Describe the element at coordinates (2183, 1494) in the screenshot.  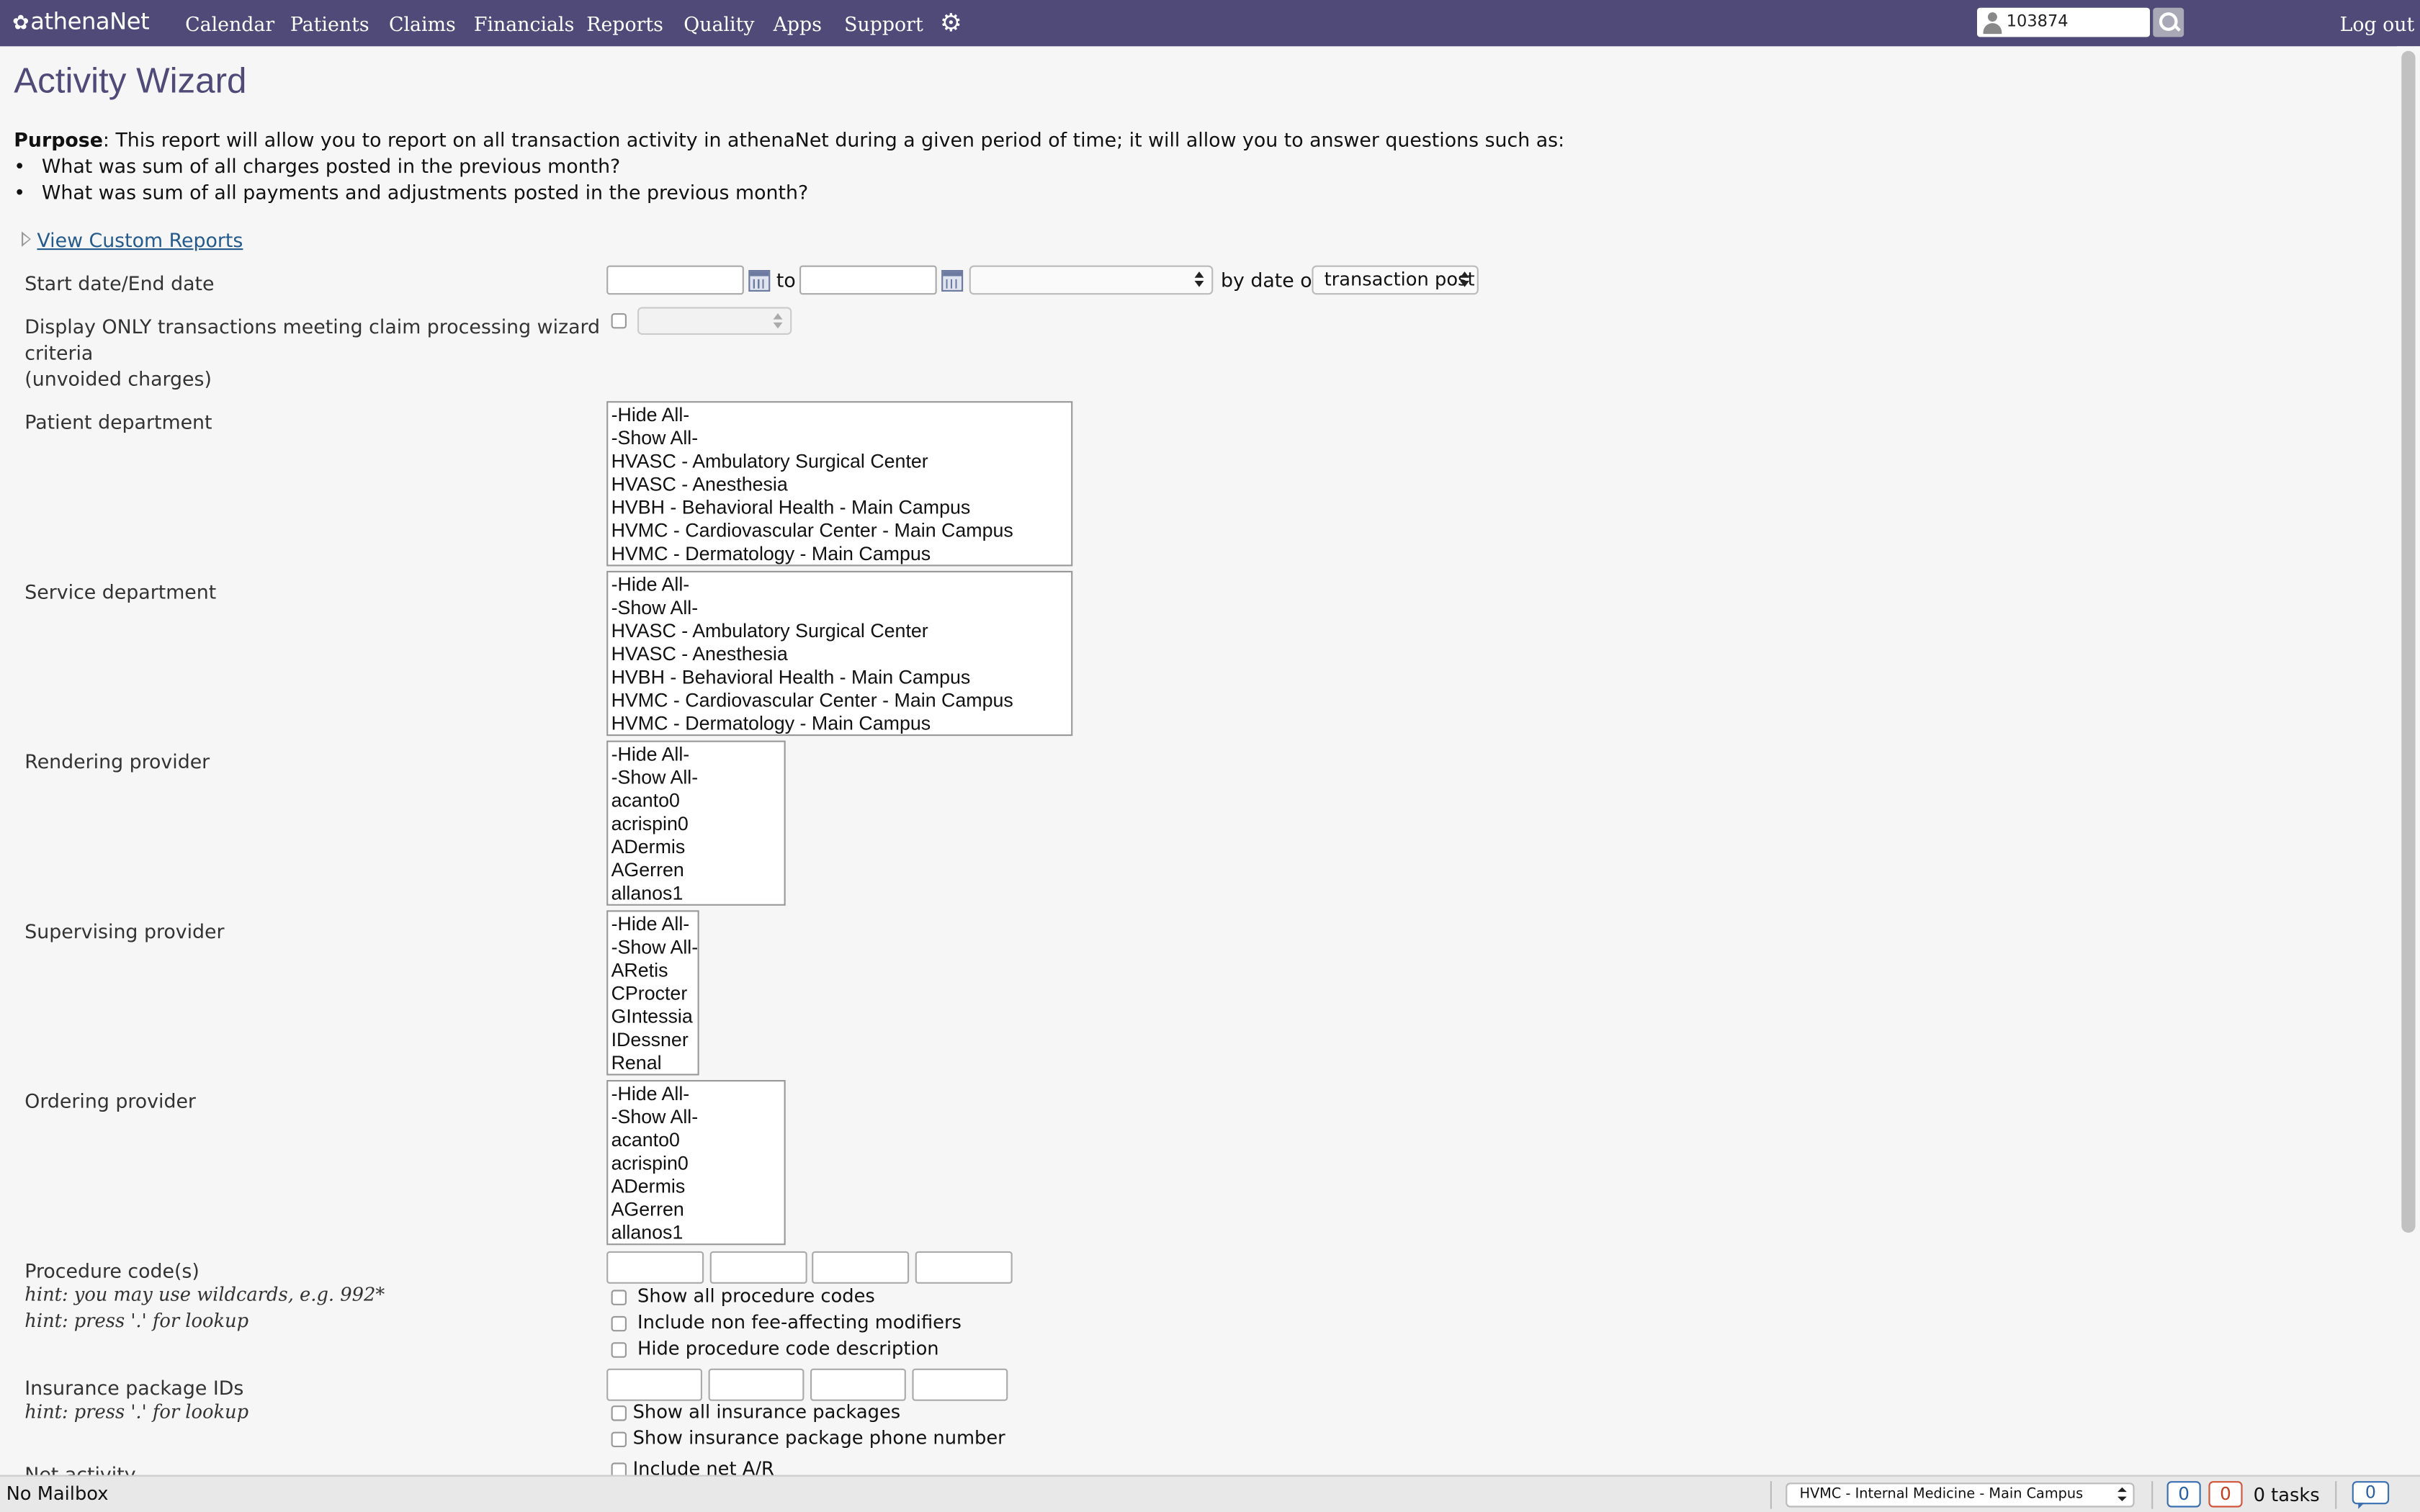
I see `inbox-count-badge: 0` at that location.